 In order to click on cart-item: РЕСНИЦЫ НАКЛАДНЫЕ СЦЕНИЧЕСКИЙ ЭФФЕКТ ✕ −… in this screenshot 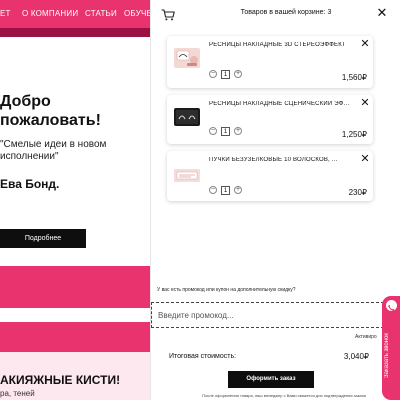, I will do `click(270, 119)`.